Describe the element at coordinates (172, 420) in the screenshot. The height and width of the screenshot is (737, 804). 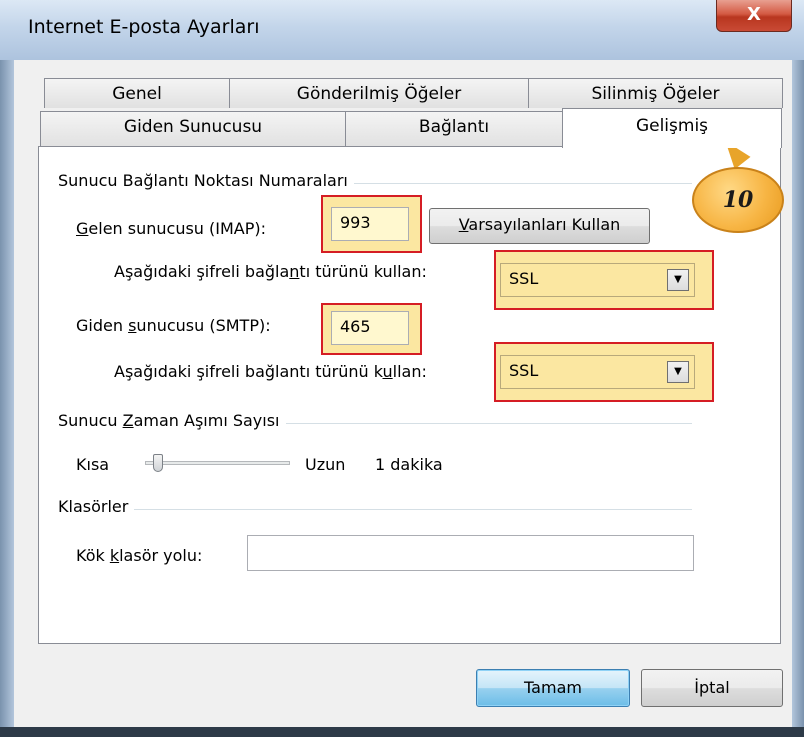
I see `group-title-timeout: Sunucu Zaman Aşımı Sayısı` at that location.